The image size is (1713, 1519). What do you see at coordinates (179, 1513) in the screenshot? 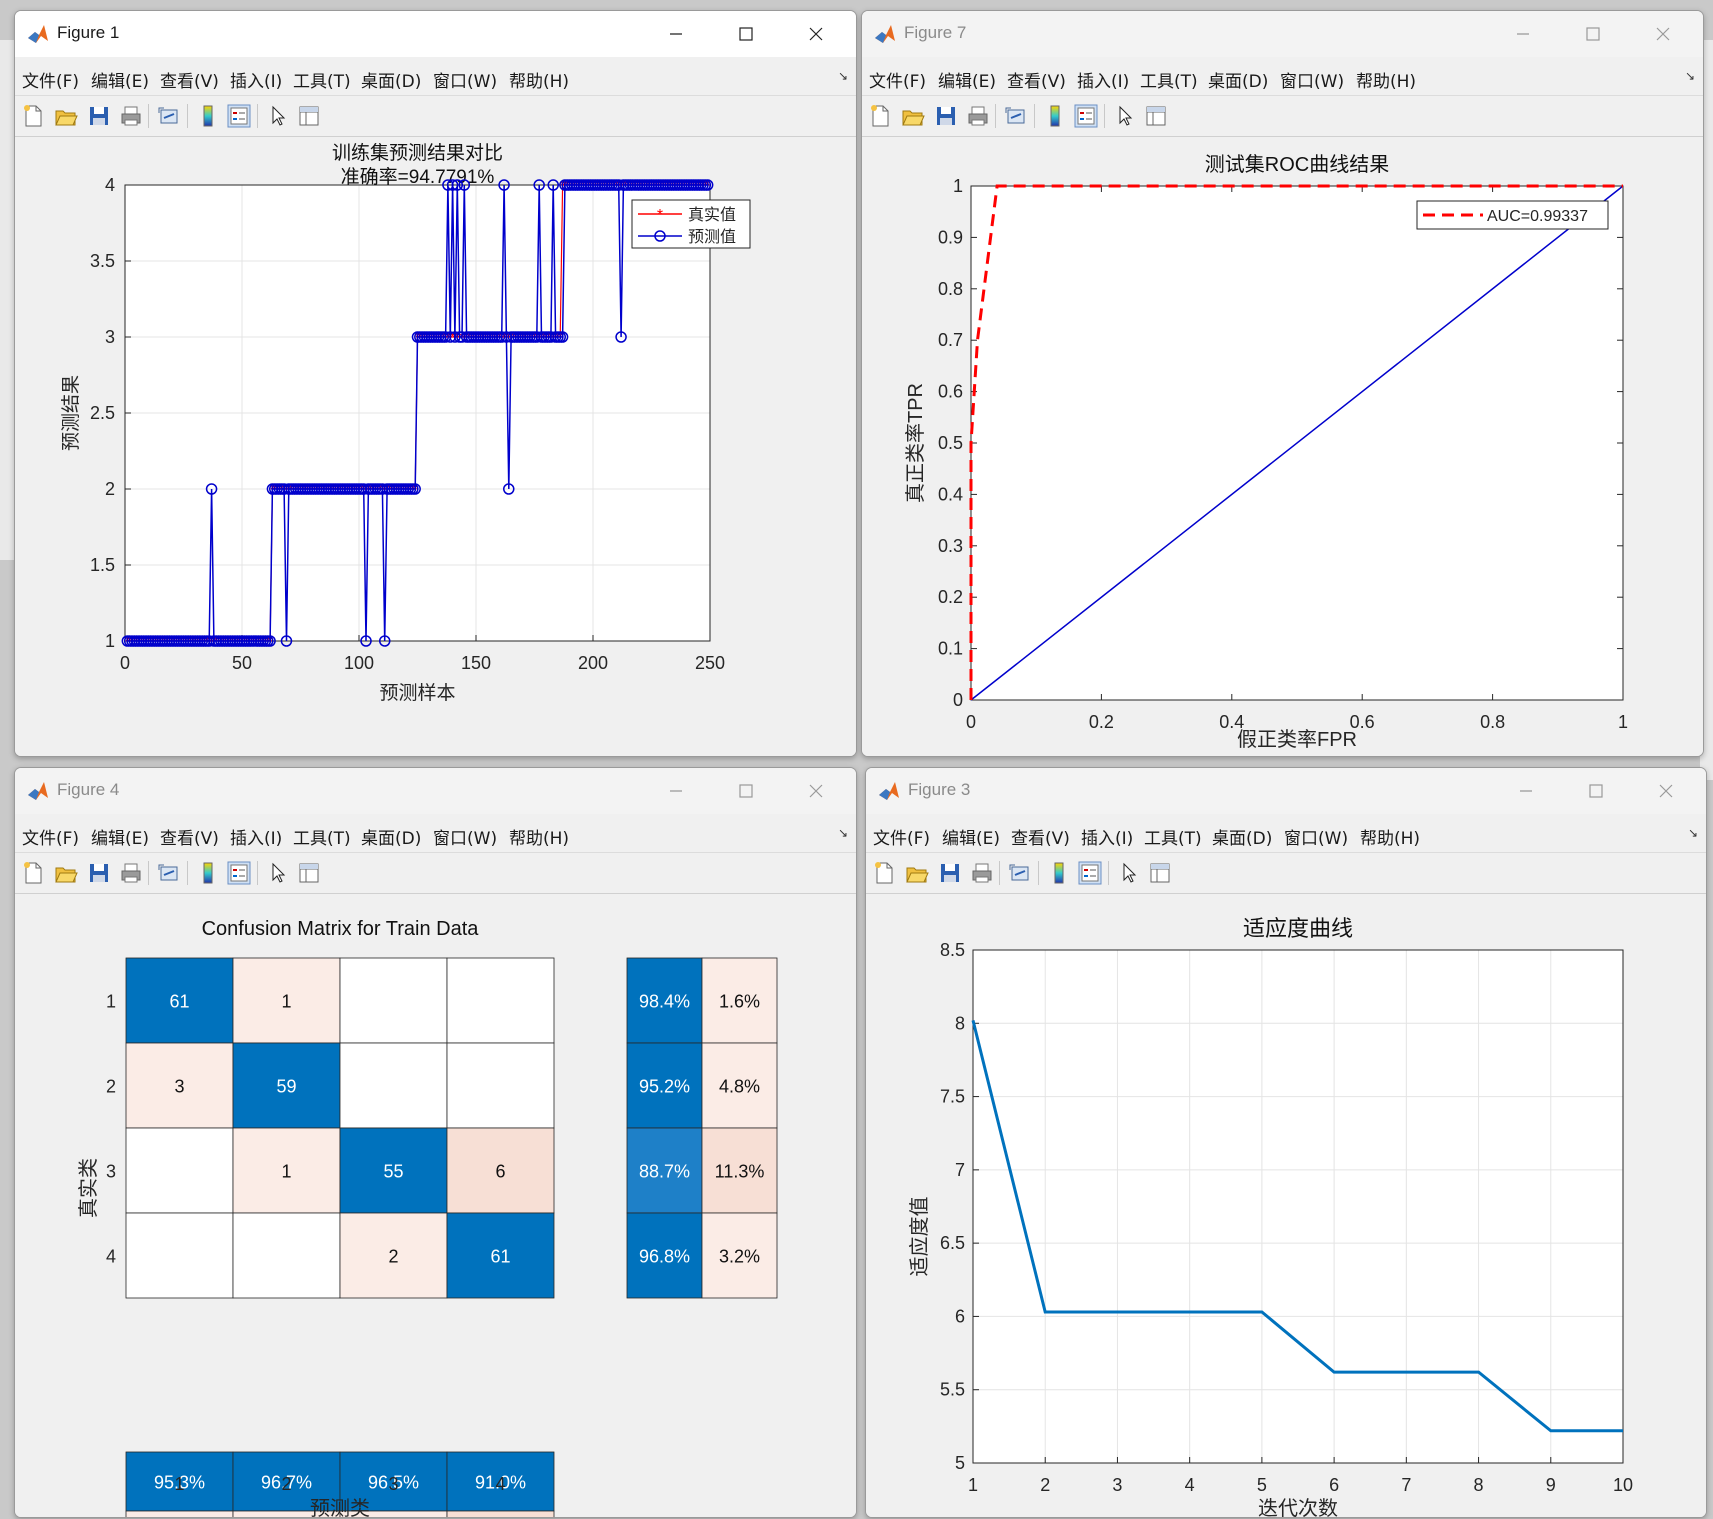
I see `column-summary-cell` at bounding box center [179, 1513].